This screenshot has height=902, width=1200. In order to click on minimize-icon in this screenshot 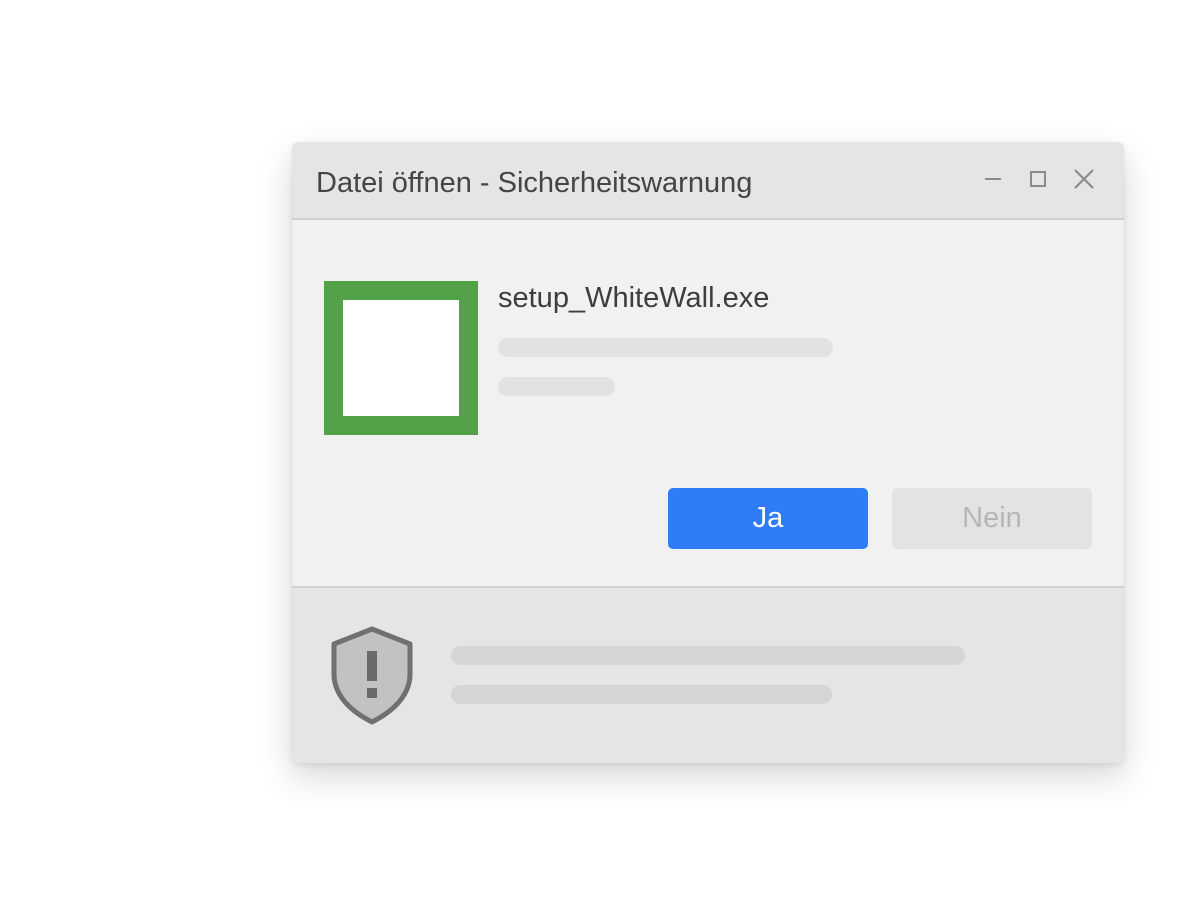, I will do `click(993, 179)`.